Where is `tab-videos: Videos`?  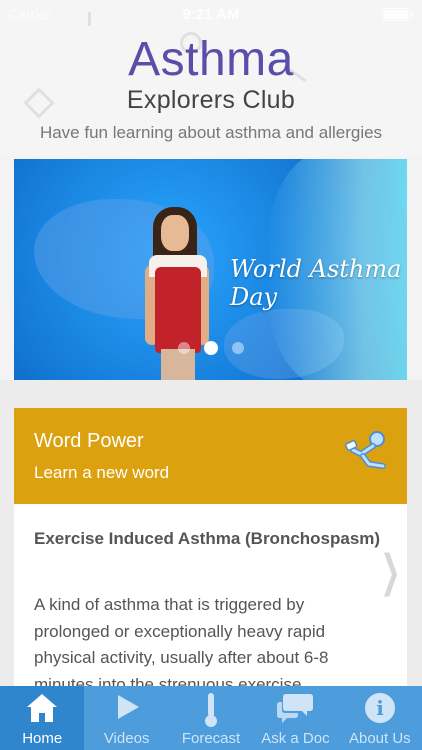
tab-videos: Videos is located at coordinates (126, 718).